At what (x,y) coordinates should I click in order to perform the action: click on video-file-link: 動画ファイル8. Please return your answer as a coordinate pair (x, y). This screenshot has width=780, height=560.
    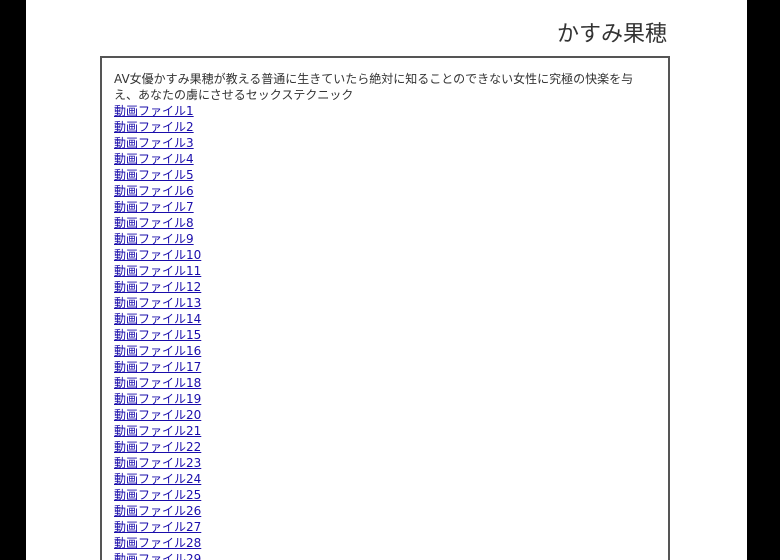
    Looking at the image, I should click on (154, 223).